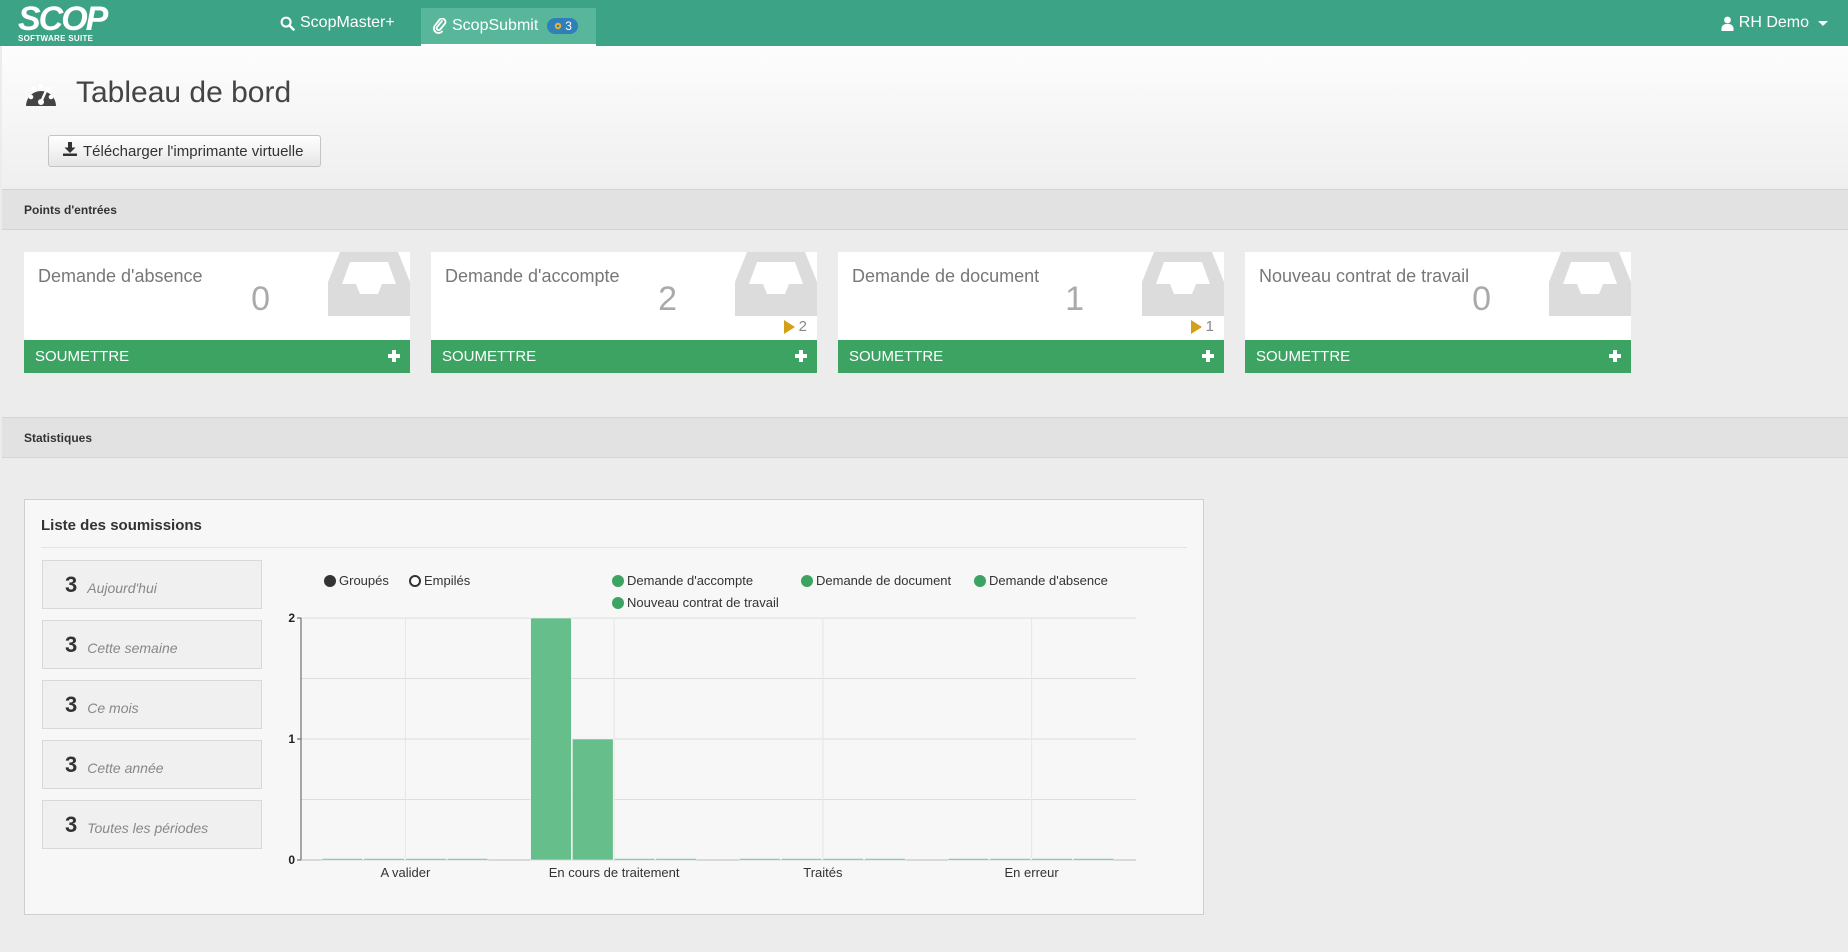 Image resolution: width=1848 pixels, height=952 pixels. I want to click on logo-subtitle: SOFTWARE SUITE, so click(56, 38).